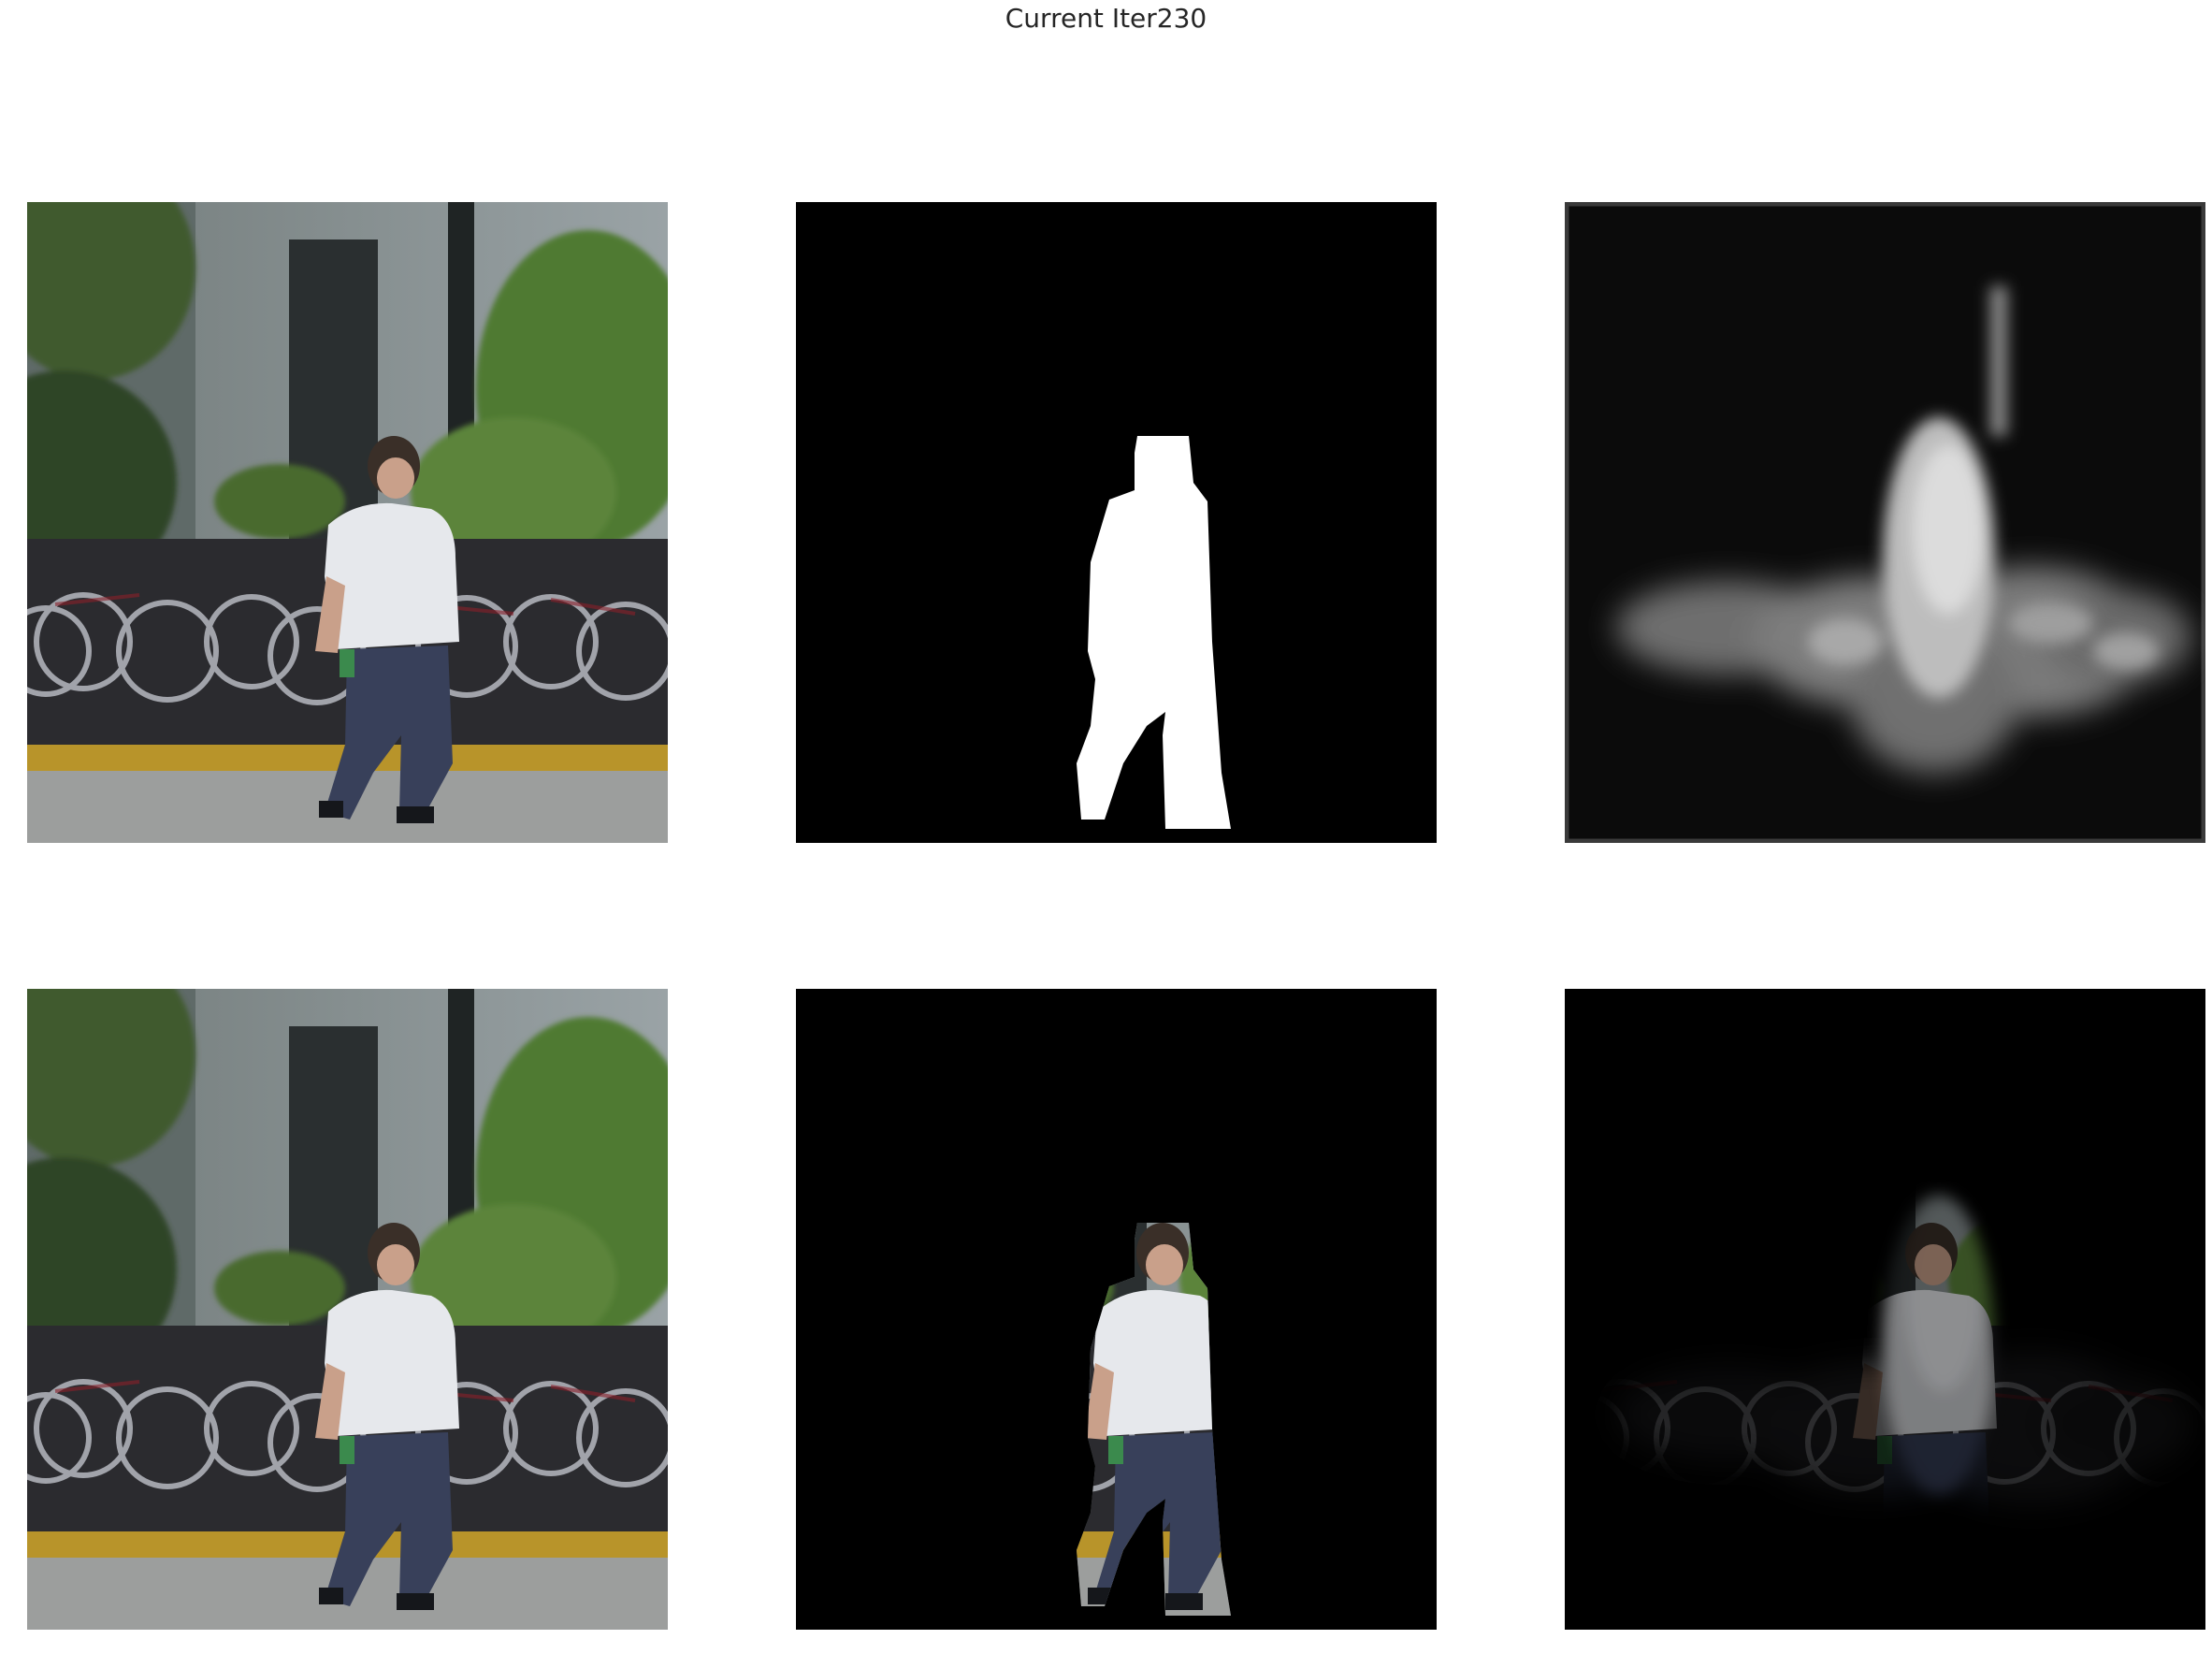 The image size is (2212, 1654). I want to click on masked-prediction-panel, so click(1885, 1309).